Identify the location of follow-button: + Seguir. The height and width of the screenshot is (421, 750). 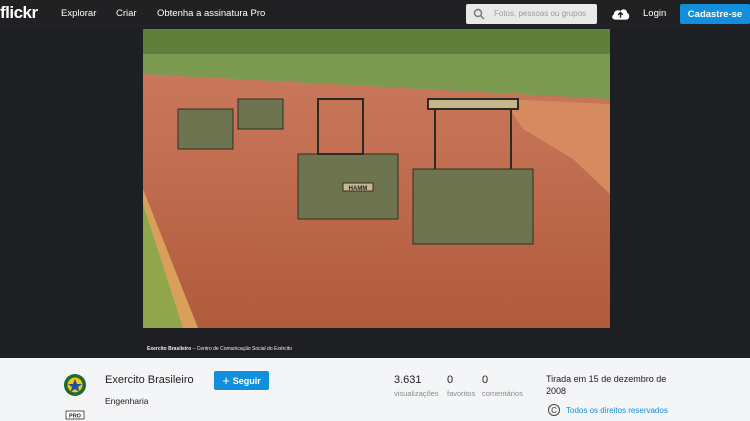
(241, 380).